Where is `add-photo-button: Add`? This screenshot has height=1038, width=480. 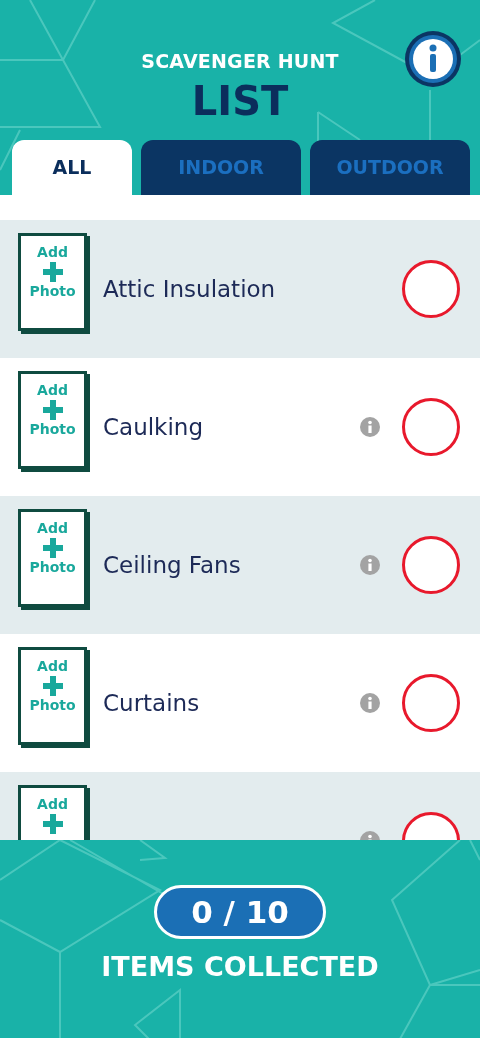
add-photo-button: Add is located at coordinates (52, 812).